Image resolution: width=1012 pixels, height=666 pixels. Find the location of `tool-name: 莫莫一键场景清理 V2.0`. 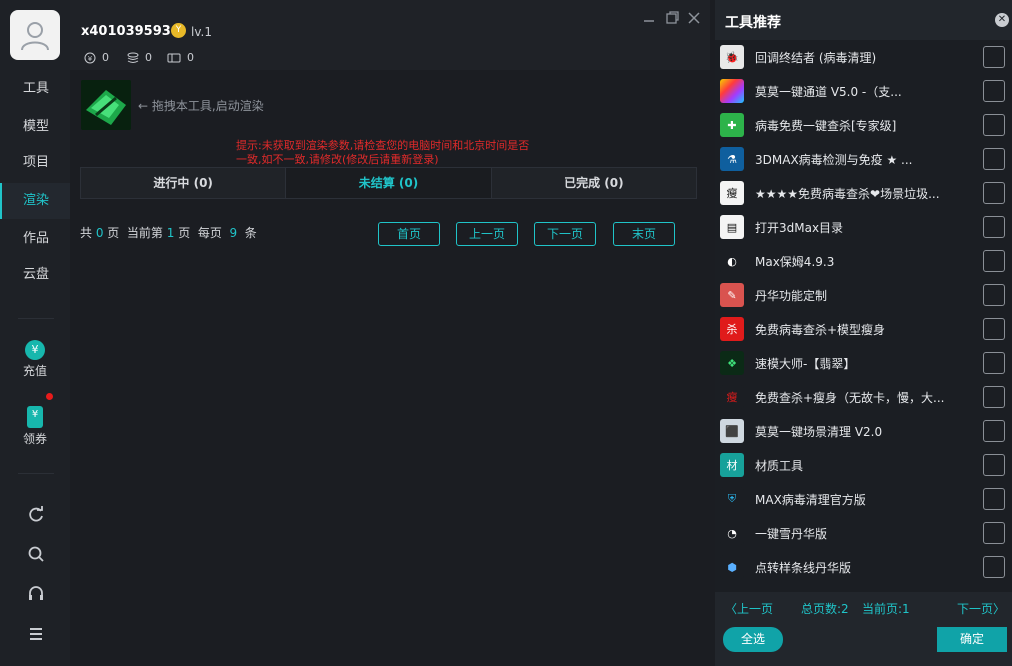

tool-name: 莫莫一键场景清理 V2.0 is located at coordinates (819, 432).